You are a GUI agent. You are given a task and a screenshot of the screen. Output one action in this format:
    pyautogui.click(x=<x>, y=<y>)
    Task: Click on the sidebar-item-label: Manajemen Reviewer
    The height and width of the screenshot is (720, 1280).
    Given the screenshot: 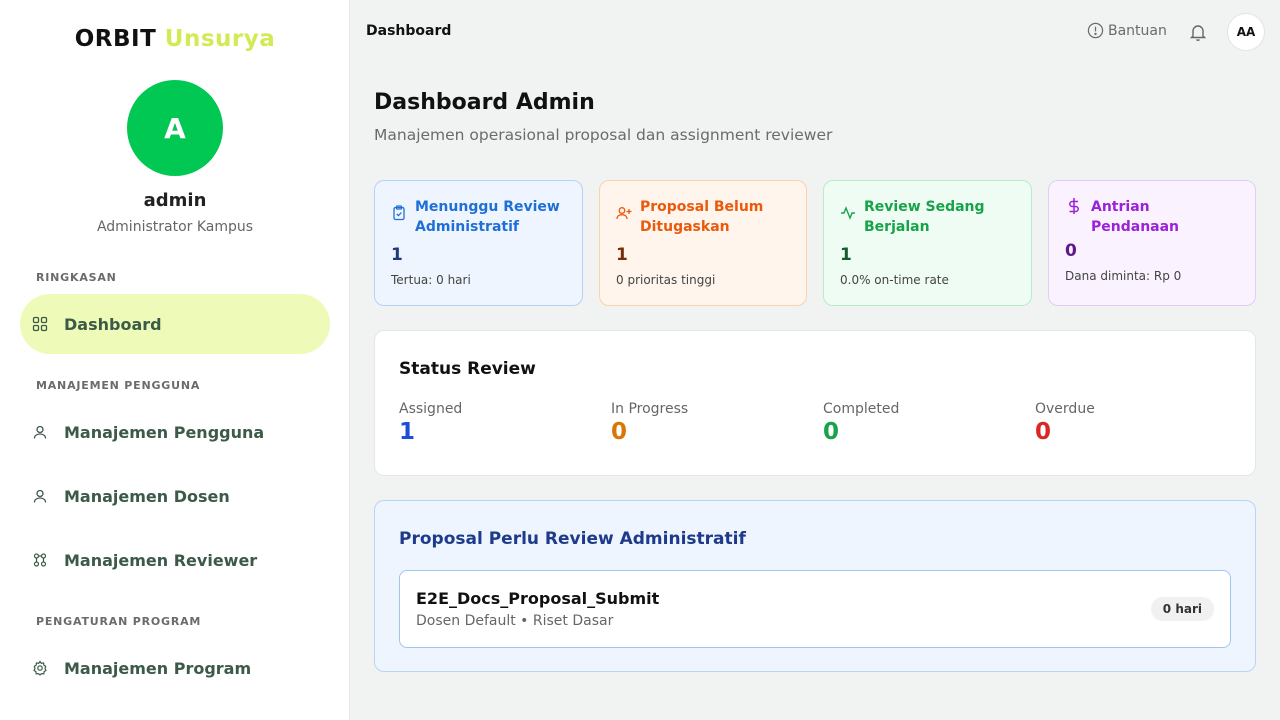 What is the action you would take?
    pyautogui.click(x=161, y=560)
    